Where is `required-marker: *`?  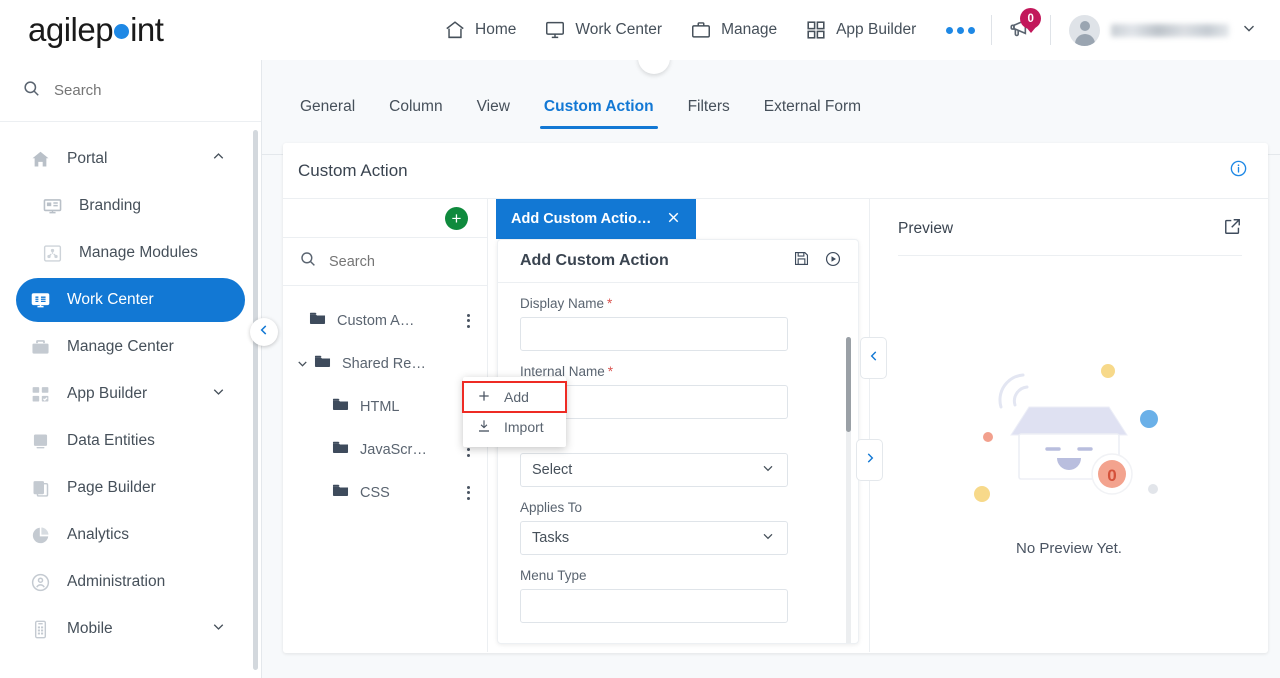
required-marker: * is located at coordinates (610, 303).